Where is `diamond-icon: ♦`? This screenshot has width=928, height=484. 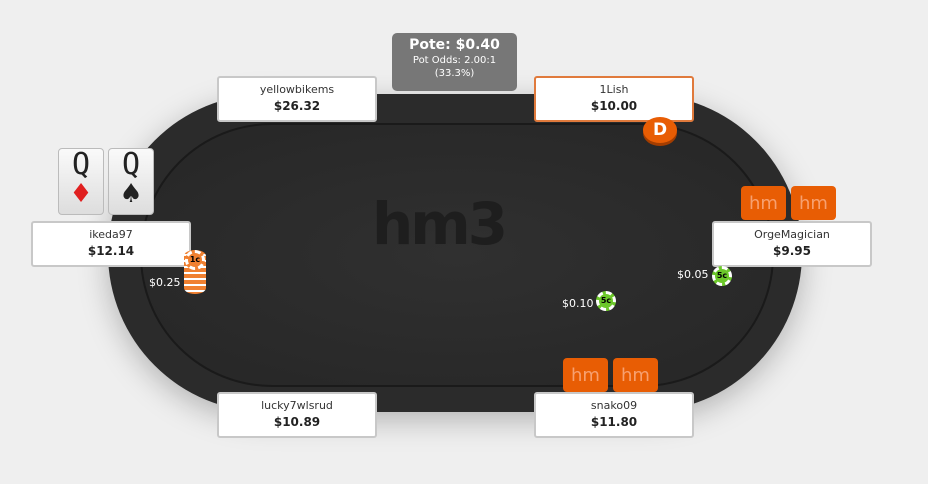 diamond-icon: ♦ is located at coordinates (81, 194).